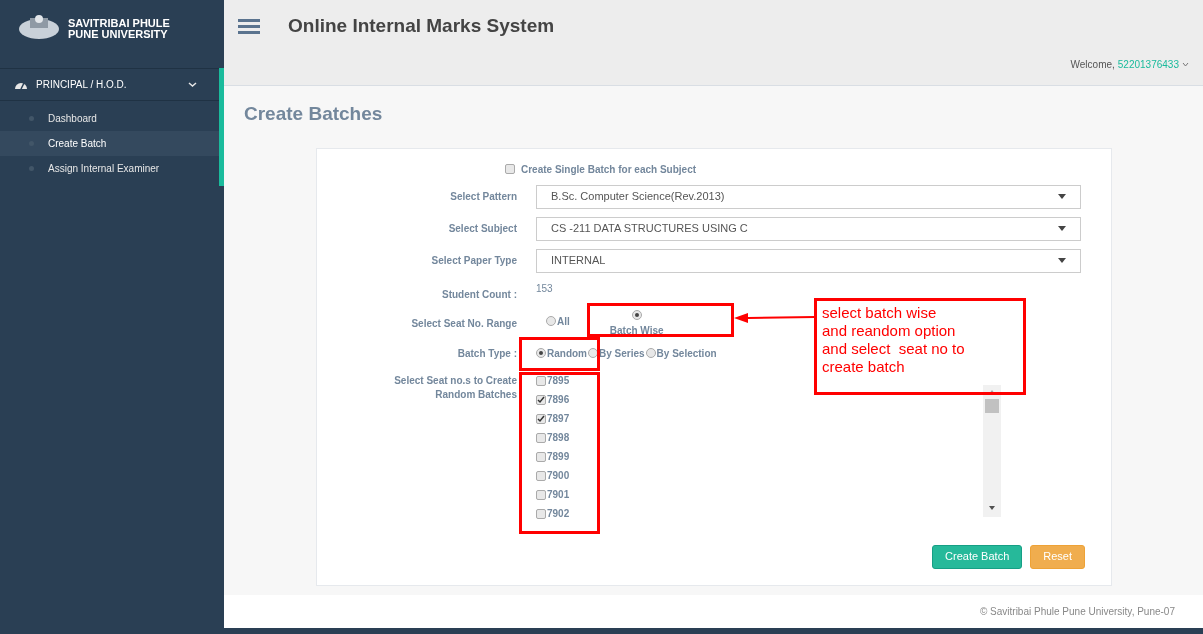 This screenshot has width=1203, height=634. Describe the element at coordinates (992, 450) in the screenshot. I see `scrollbar` at that location.